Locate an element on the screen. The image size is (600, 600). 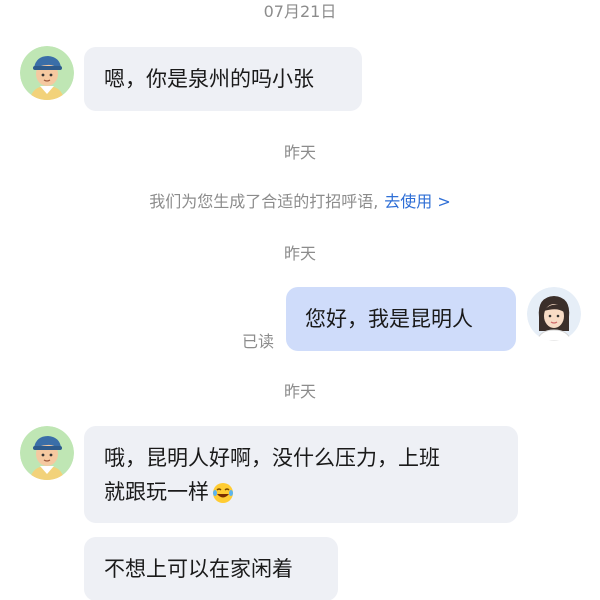
message-bubble-sent: 您好，我是昆明人 is located at coordinates (401, 319).